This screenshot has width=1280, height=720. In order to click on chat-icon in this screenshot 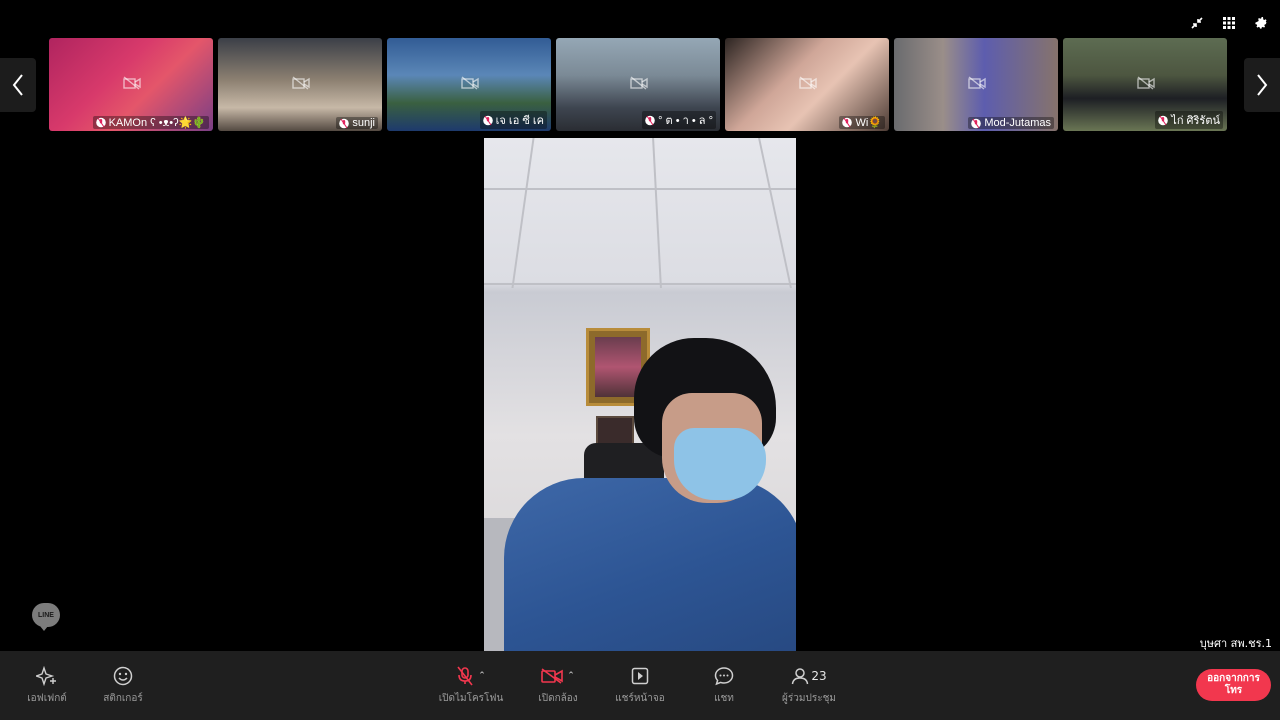, I will do `click(724, 676)`.